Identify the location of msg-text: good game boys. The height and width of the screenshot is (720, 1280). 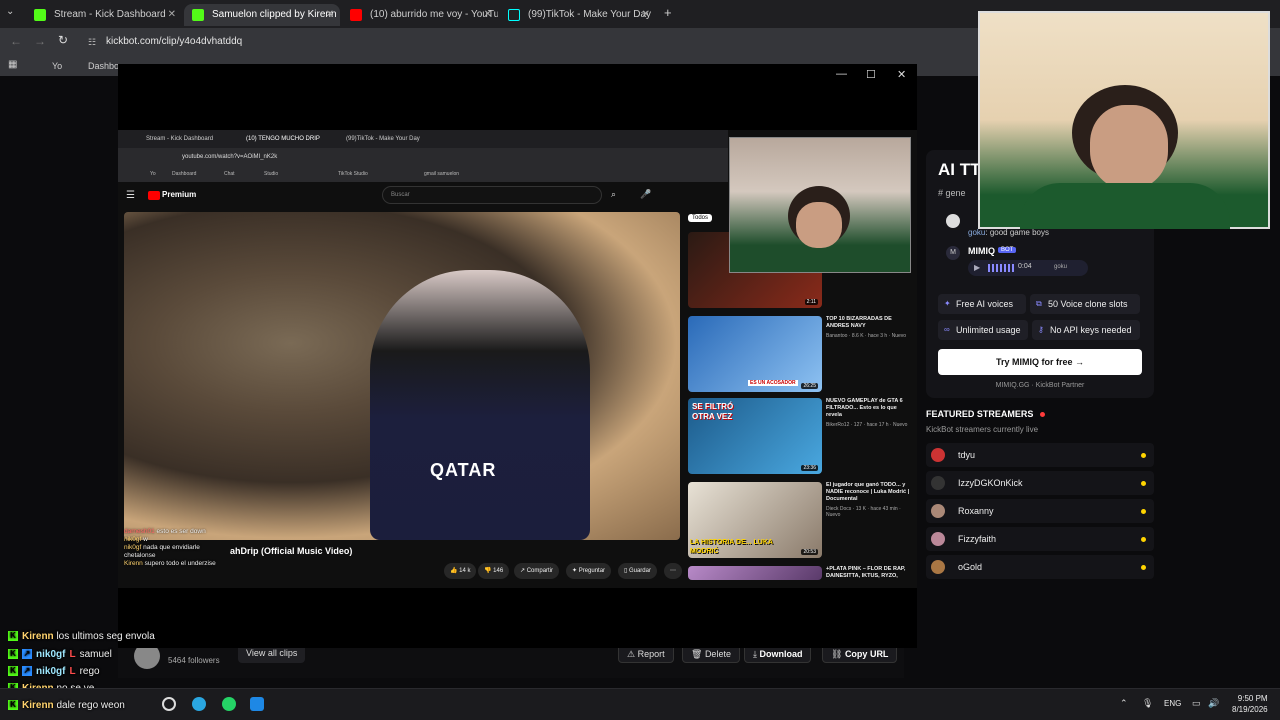
(1019, 232).